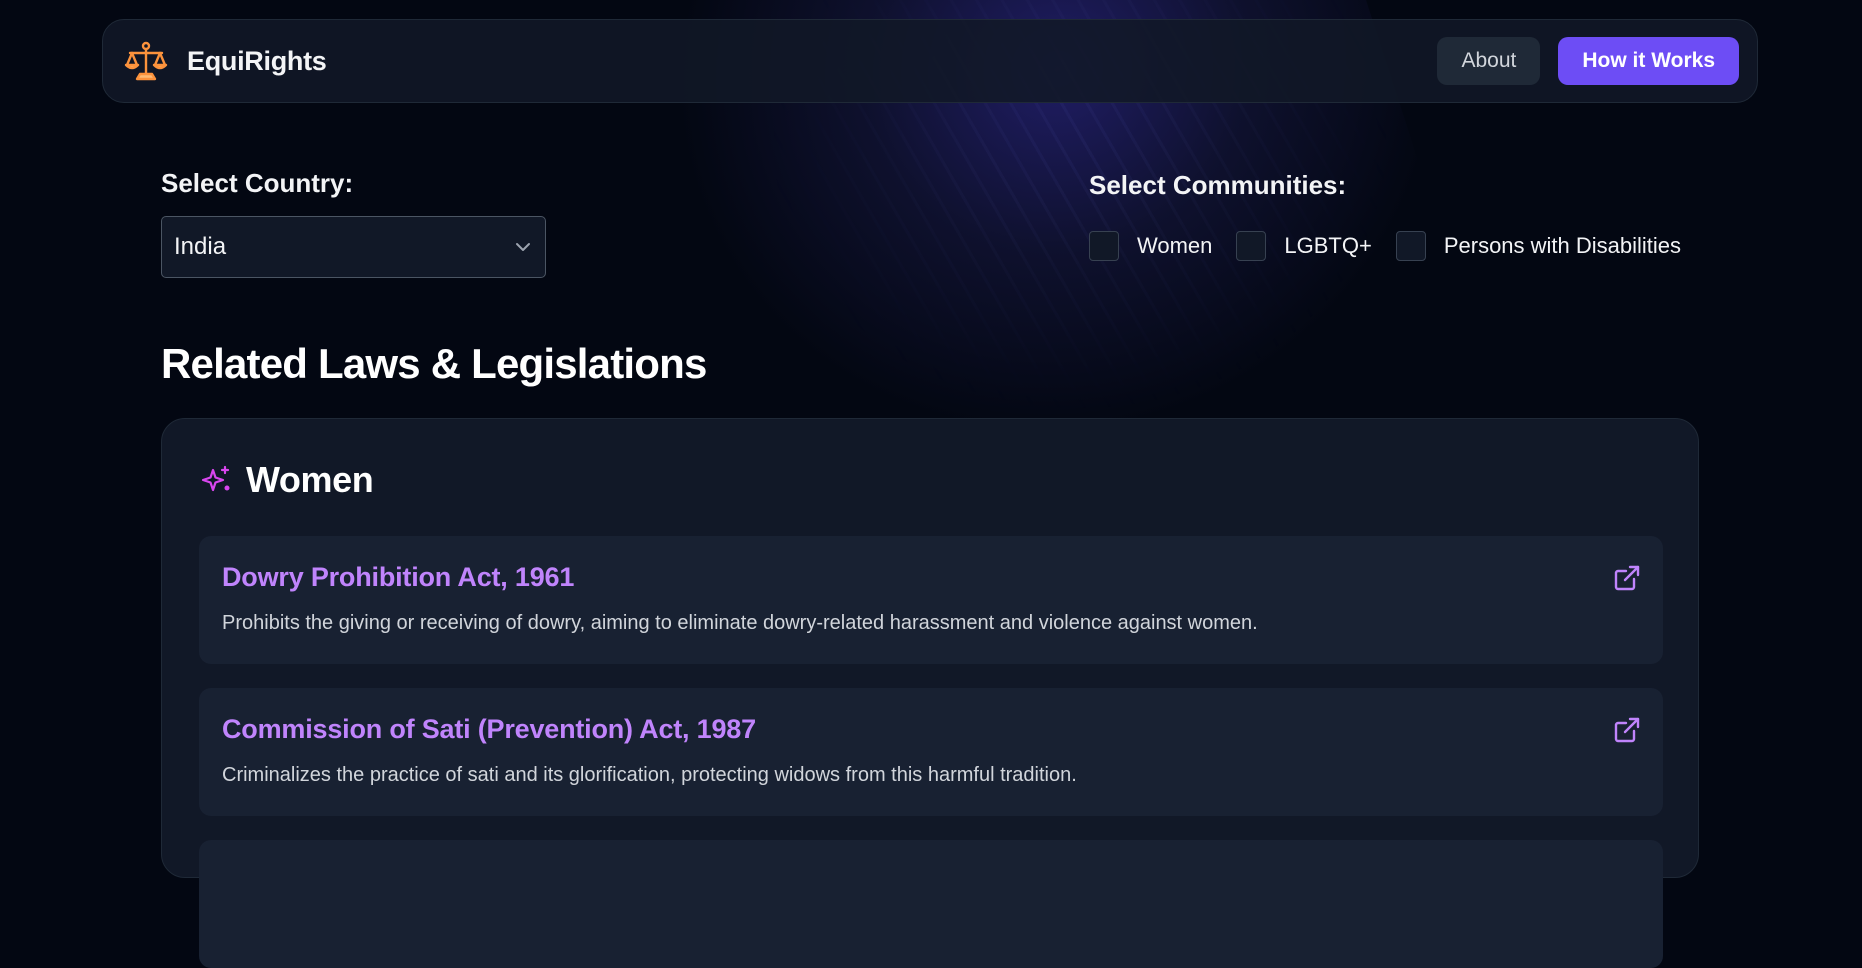 This screenshot has width=1862, height=968. I want to click on about-button: About, so click(1489, 61).